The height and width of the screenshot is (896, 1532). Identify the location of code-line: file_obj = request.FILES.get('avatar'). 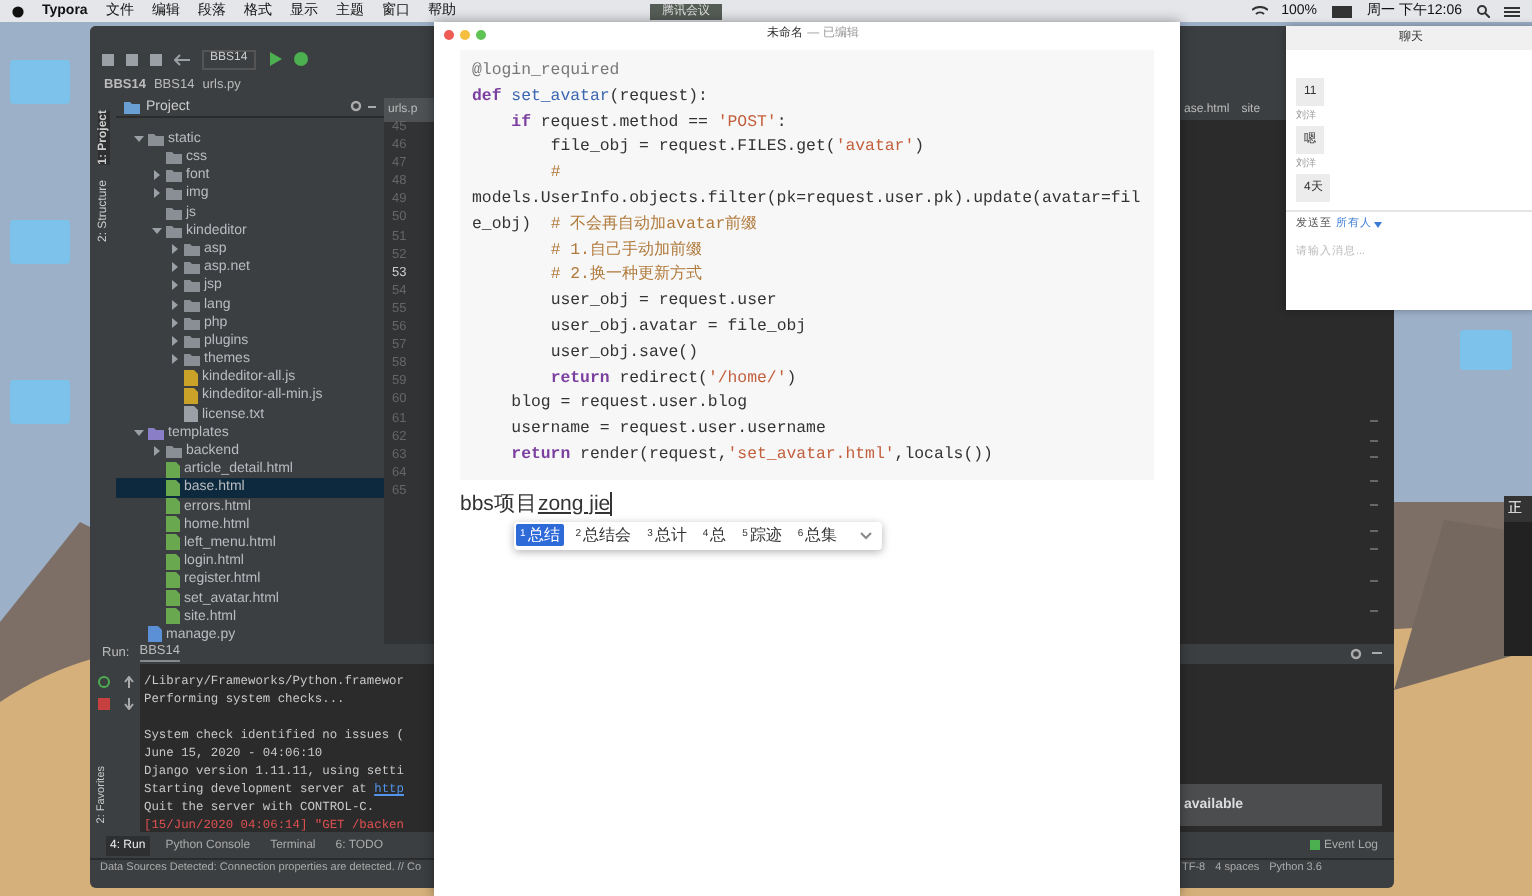
(737, 148).